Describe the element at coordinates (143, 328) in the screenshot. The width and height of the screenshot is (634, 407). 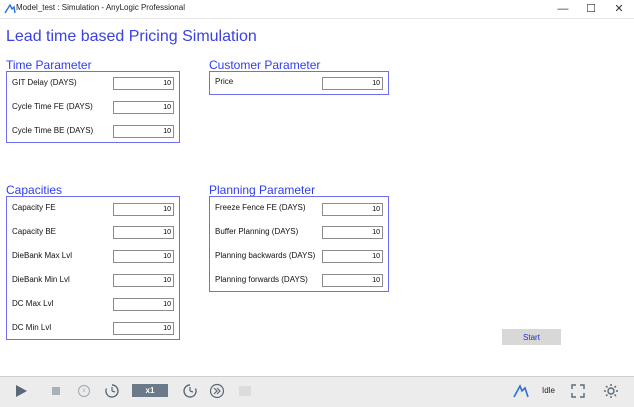
I see `dc-min-input: 10` at that location.